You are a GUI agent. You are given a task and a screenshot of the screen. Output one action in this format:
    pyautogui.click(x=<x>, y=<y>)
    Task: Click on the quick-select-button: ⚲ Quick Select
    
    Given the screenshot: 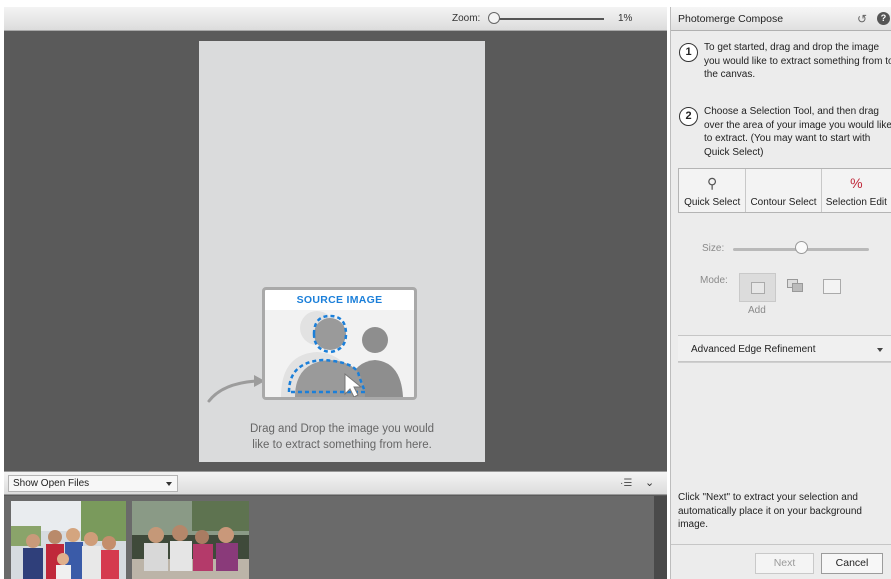 What is the action you would take?
    pyautogui.click(x=713, y=190)
    